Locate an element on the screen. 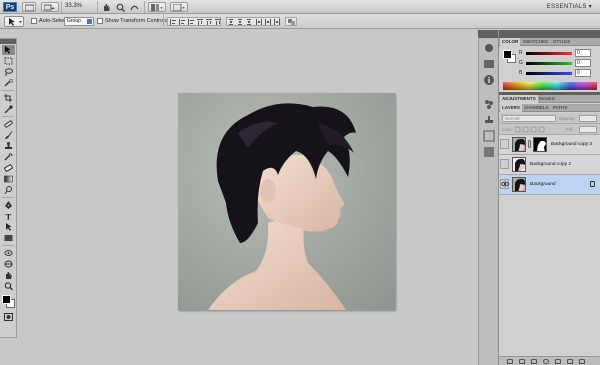  layer-style-icon is located at coordinates (522, 361).